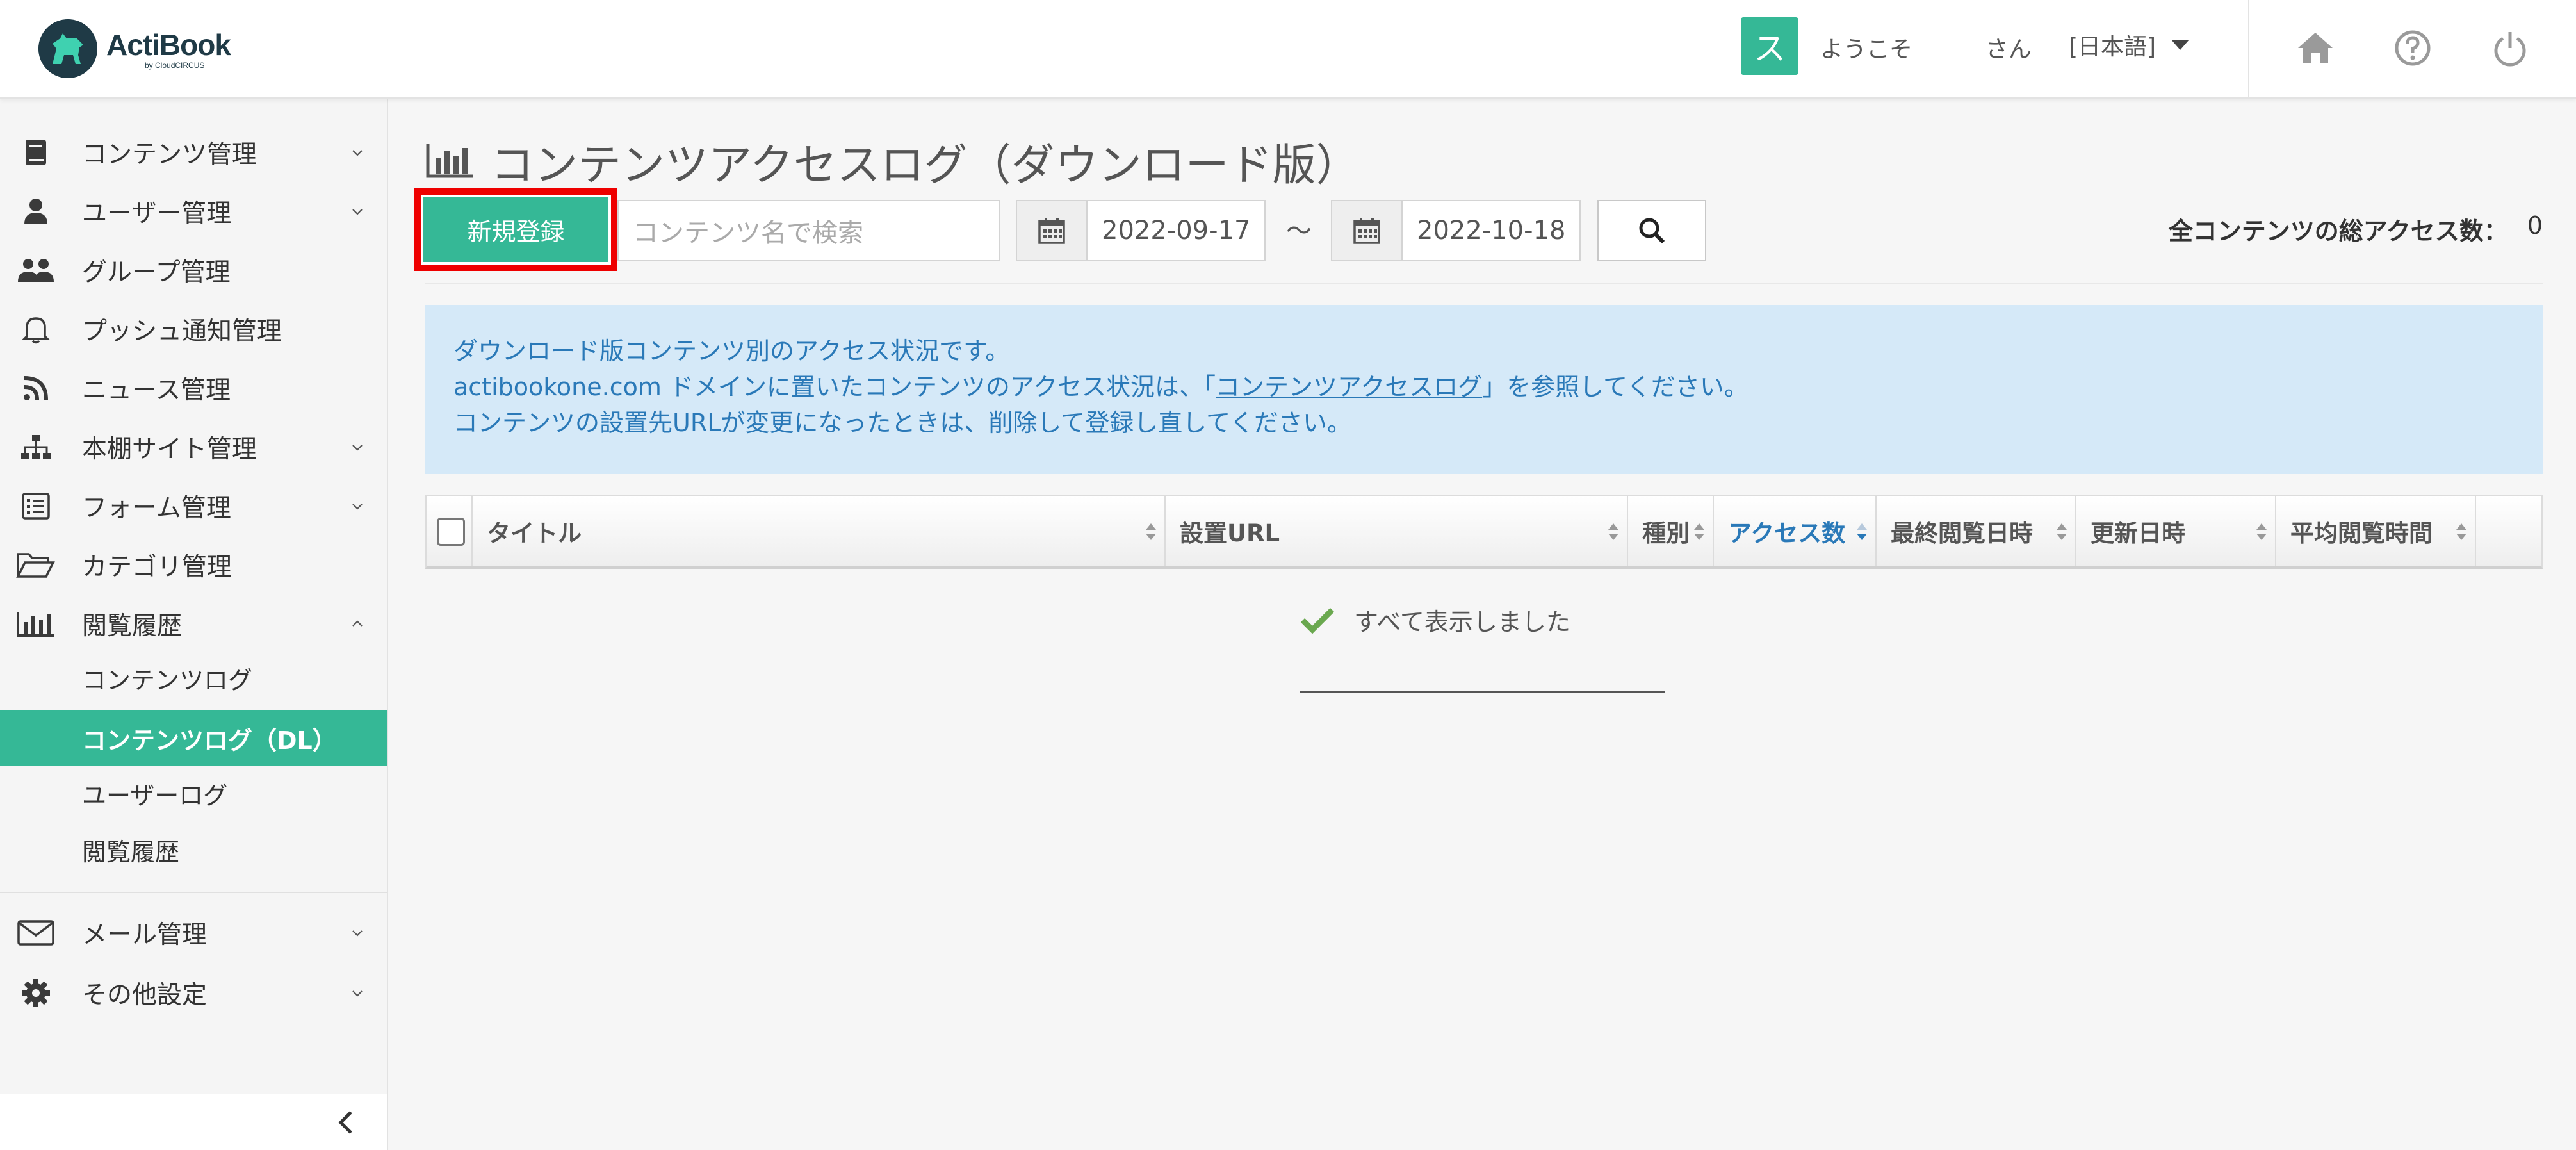 This screenshot has height=1150, width=2576. I want to click on sidebar-item-label: コンテンツ管理, so click(169, 154).